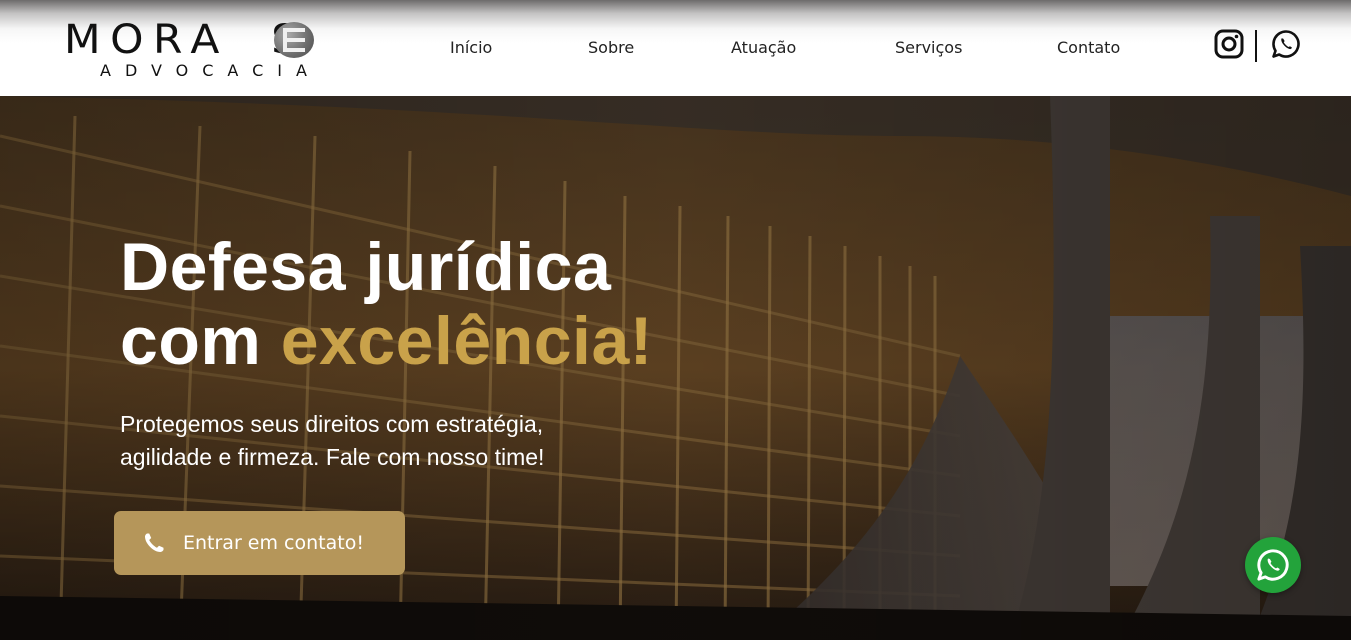 Image resolution: width=1351 pixels, height=640 pixels. What do you see at coordinates (366, 267) in the screenshot?
I see `headline-line-1: Defesa jurídica` at bounding box center [366, 267].